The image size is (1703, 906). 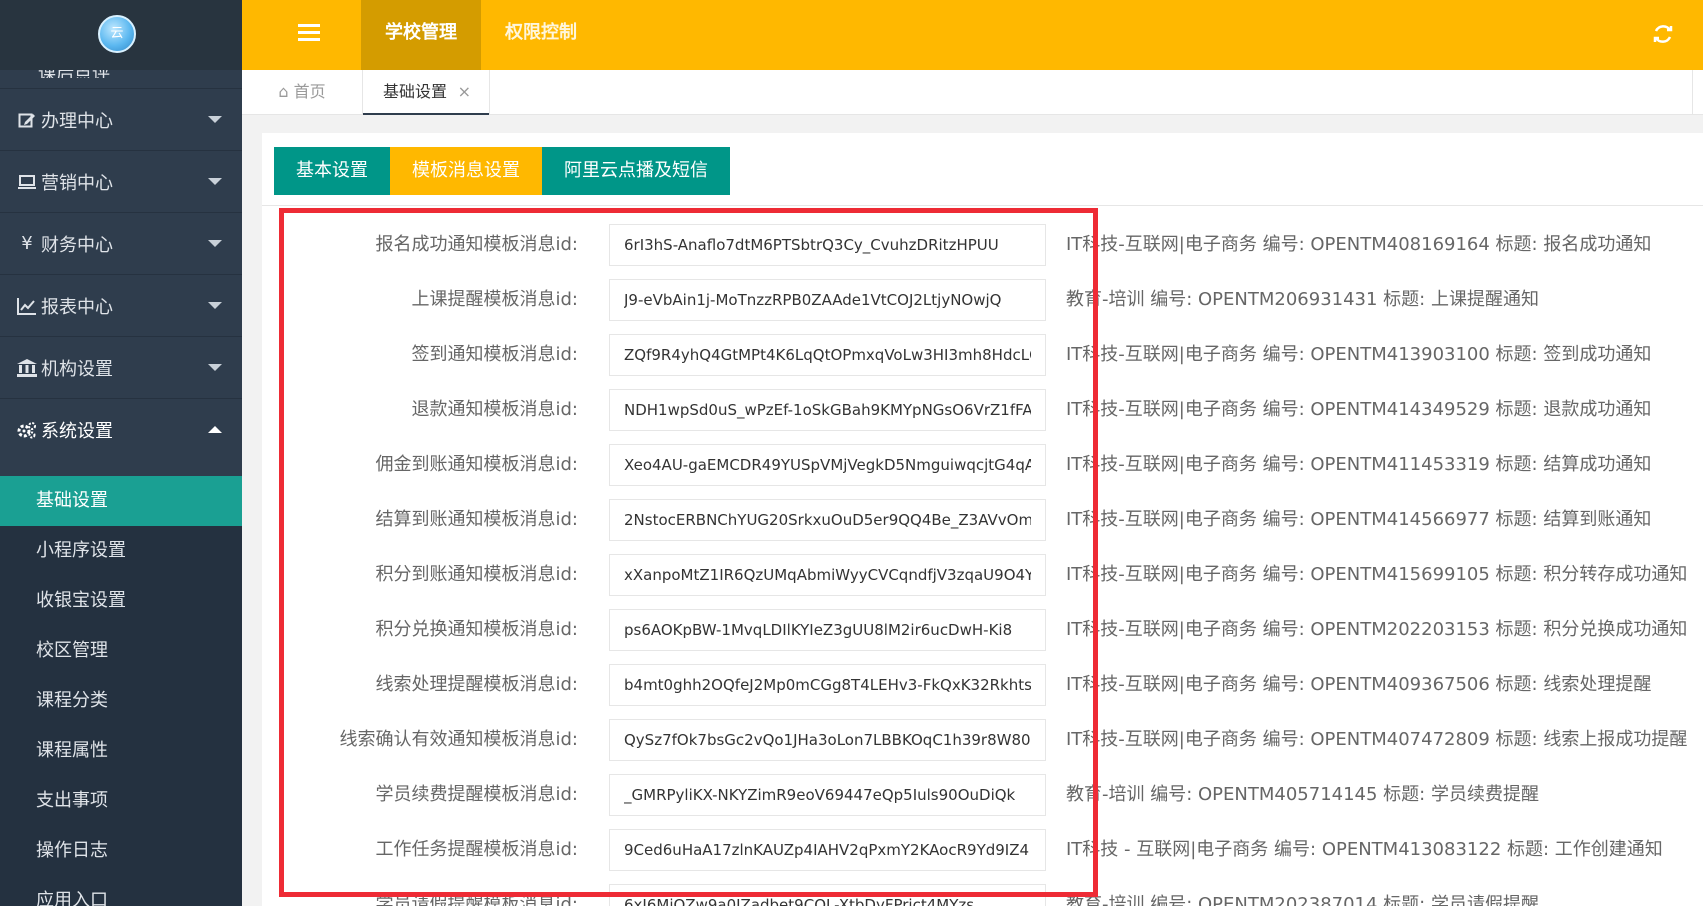 I want to click on sidebar-item-course-category: 课程分类, so click(x=121, y=701).